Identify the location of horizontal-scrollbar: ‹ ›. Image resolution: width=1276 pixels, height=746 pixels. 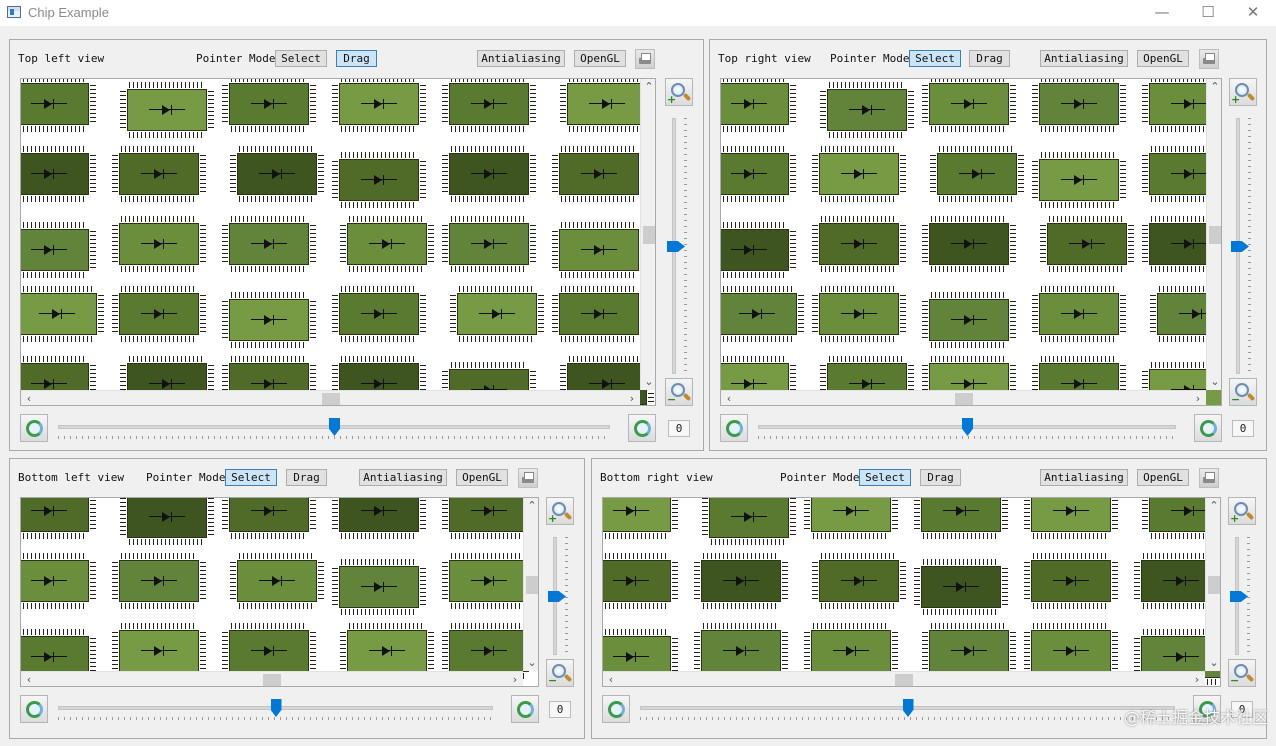
(272, 678).